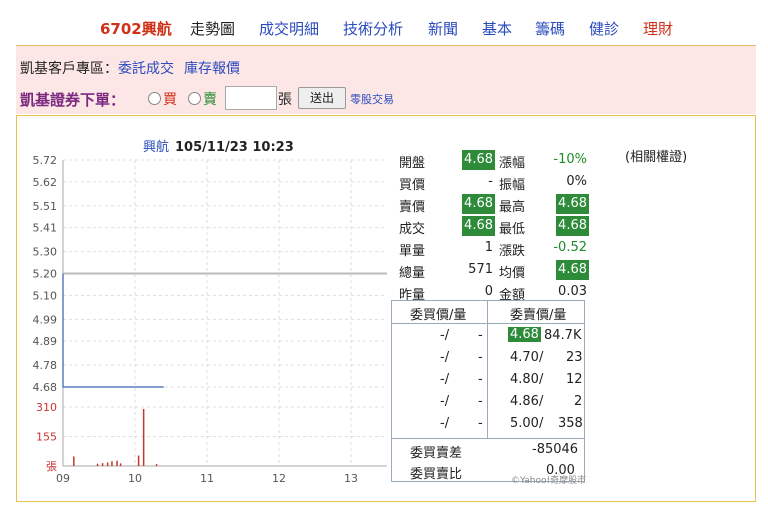  What do you see at coordinates (570, 423) in the screenshot?
I see `ask-vol-5: 358` at bounding box center [570, 423].